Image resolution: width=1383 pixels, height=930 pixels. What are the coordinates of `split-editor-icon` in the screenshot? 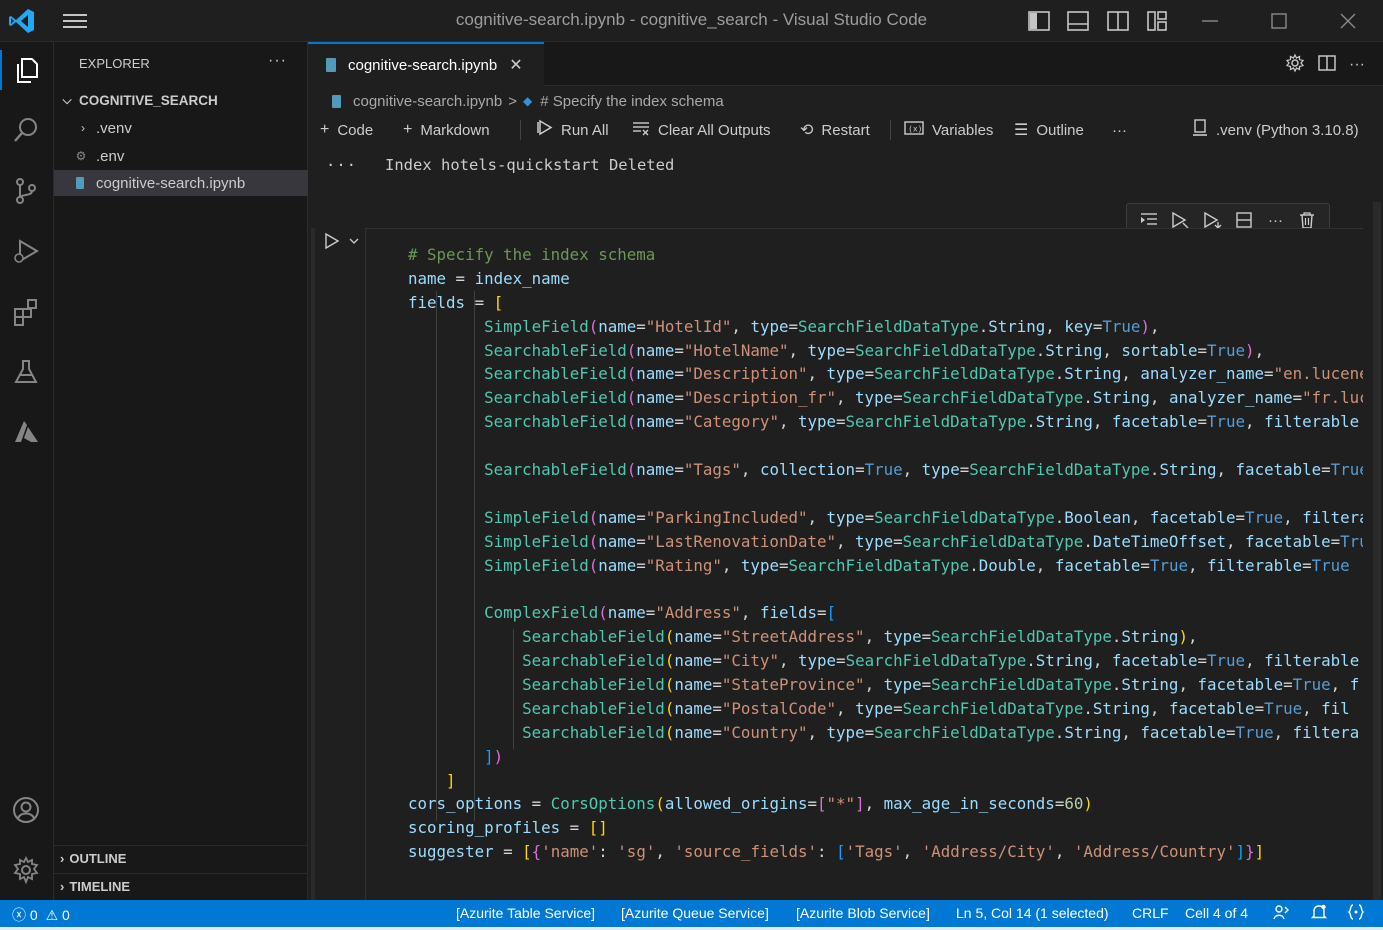 It's located at (1327, 64).